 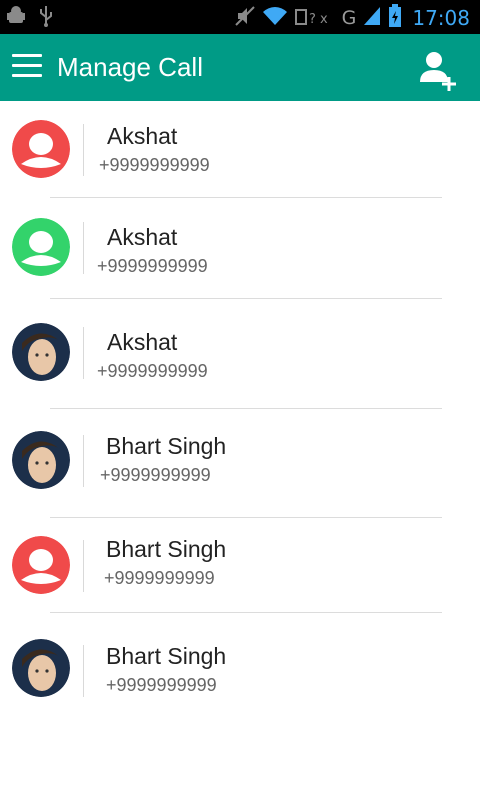 What do you see at coordinates (395, 18) in the screenshot?
I see `battery-icon` at bounding box center [395, 18].